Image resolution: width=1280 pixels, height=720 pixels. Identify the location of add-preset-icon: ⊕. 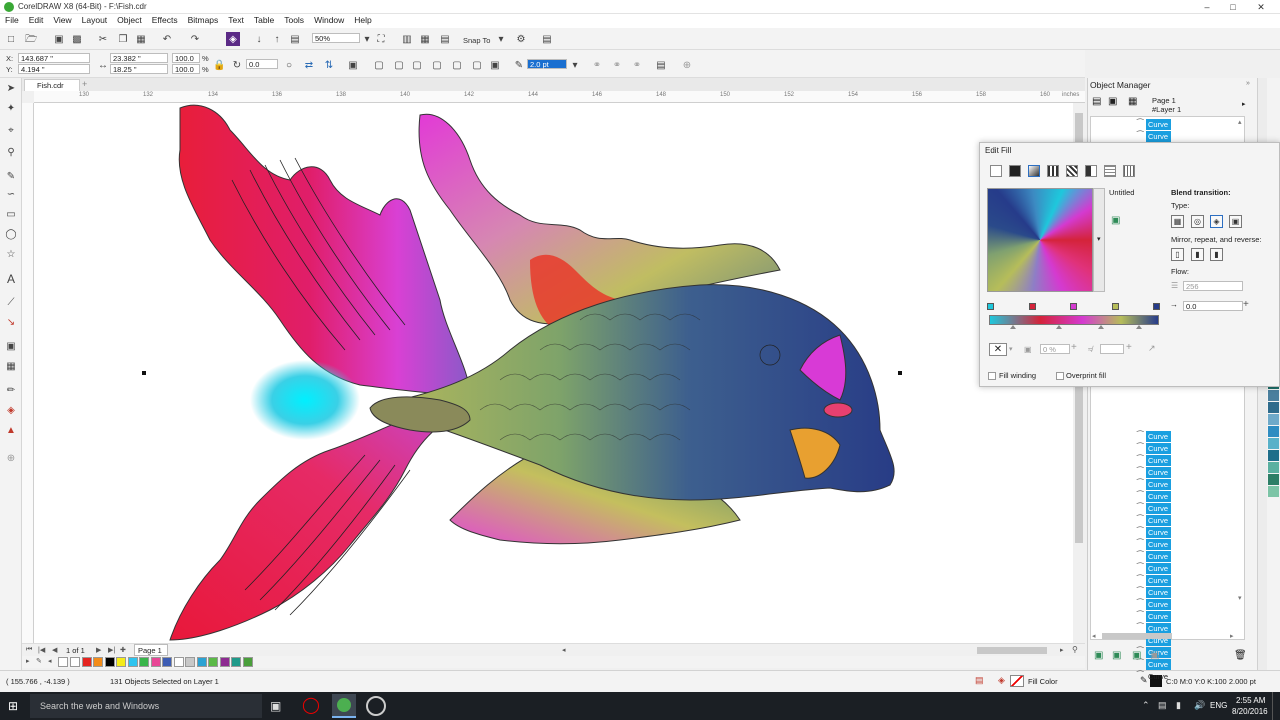
(687, 65).